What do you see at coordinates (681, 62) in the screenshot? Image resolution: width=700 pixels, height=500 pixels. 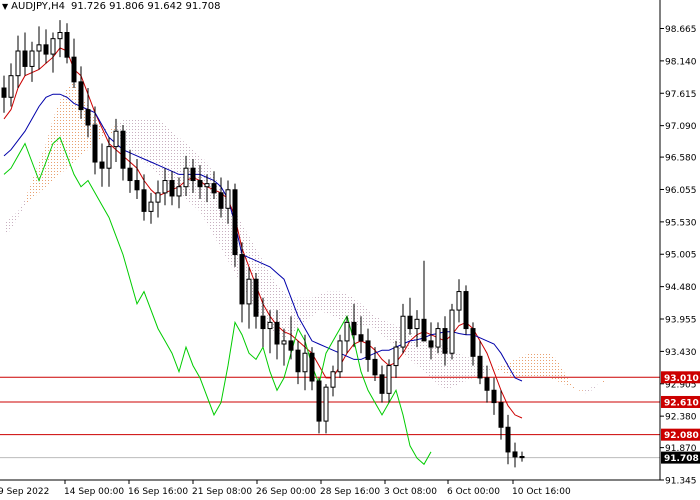 I see `price-tick-label: 98.140` at bounding box center [681, 62].